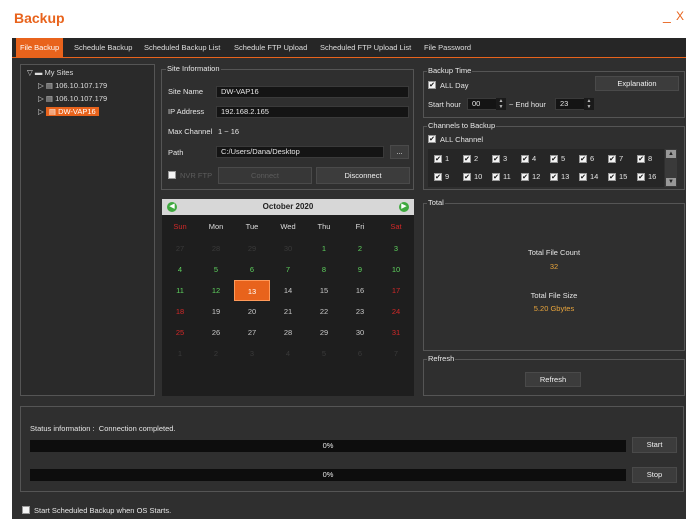 This screenshot has height=519, width=686. I want to click on channel-checkbox-item: ✔ 16, so click(646, 177).